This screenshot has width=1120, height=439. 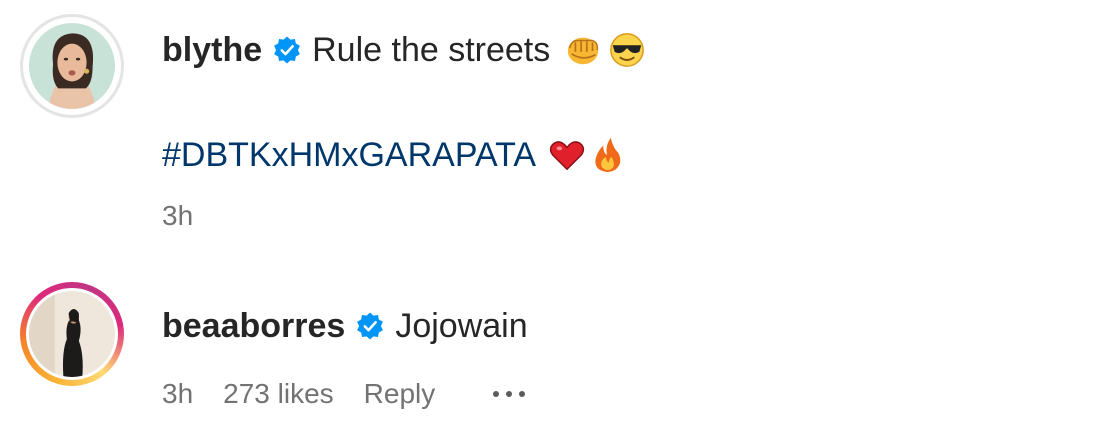 What do you see at coordinates (631, 155) in the screenshot?
I see `hashtag-line: #DBTKxHMxGARAPATA` at bounding box center [631, 155].